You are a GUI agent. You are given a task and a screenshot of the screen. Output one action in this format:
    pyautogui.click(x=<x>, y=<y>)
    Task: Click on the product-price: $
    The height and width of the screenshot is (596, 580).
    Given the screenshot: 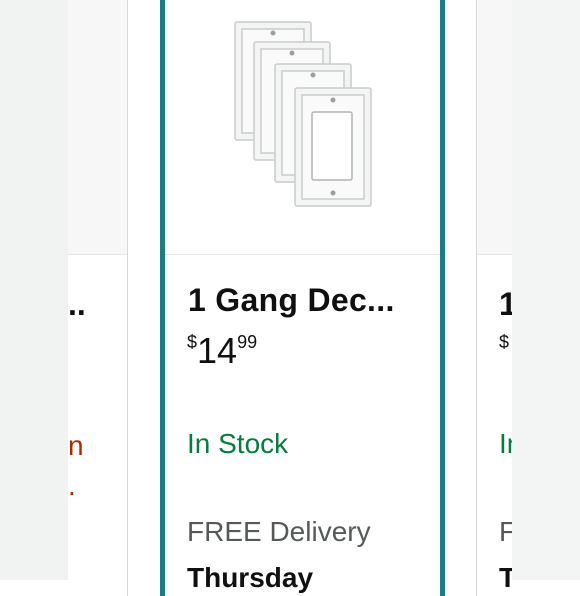 What is the action you would take?
    pyautogui.click(x=504, y=341)
    